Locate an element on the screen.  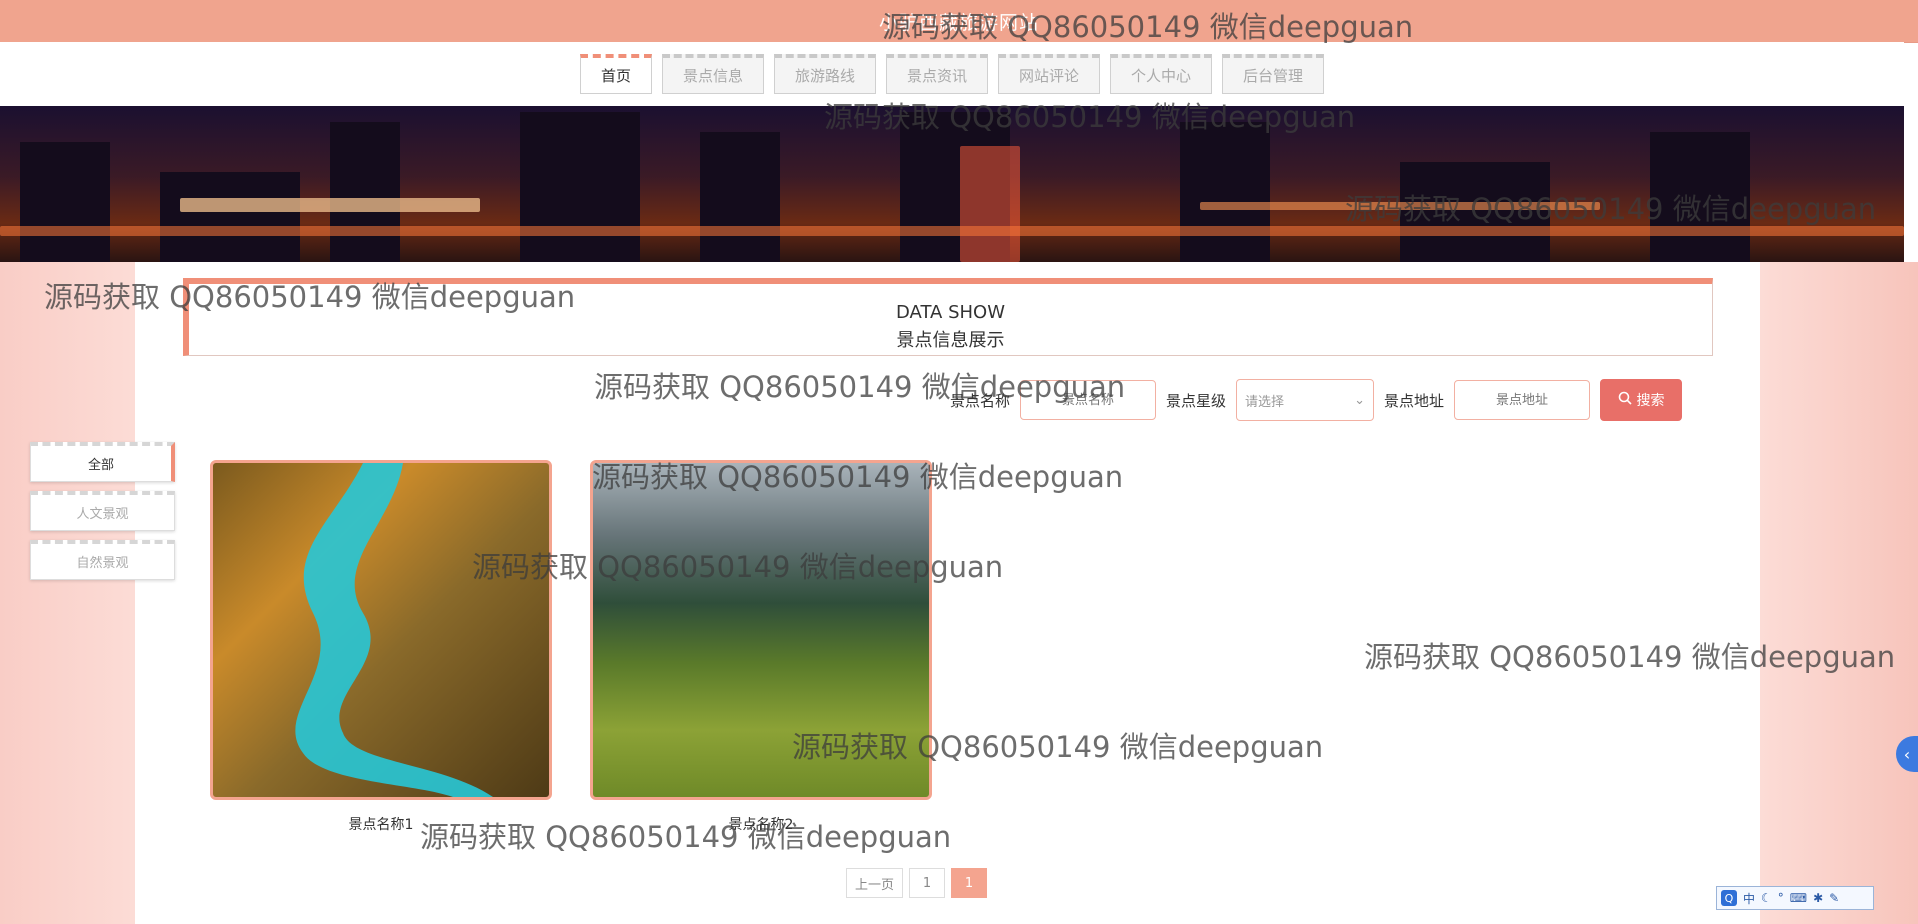
prev-page-button: 上一页 is located at coordinates (875, 883).